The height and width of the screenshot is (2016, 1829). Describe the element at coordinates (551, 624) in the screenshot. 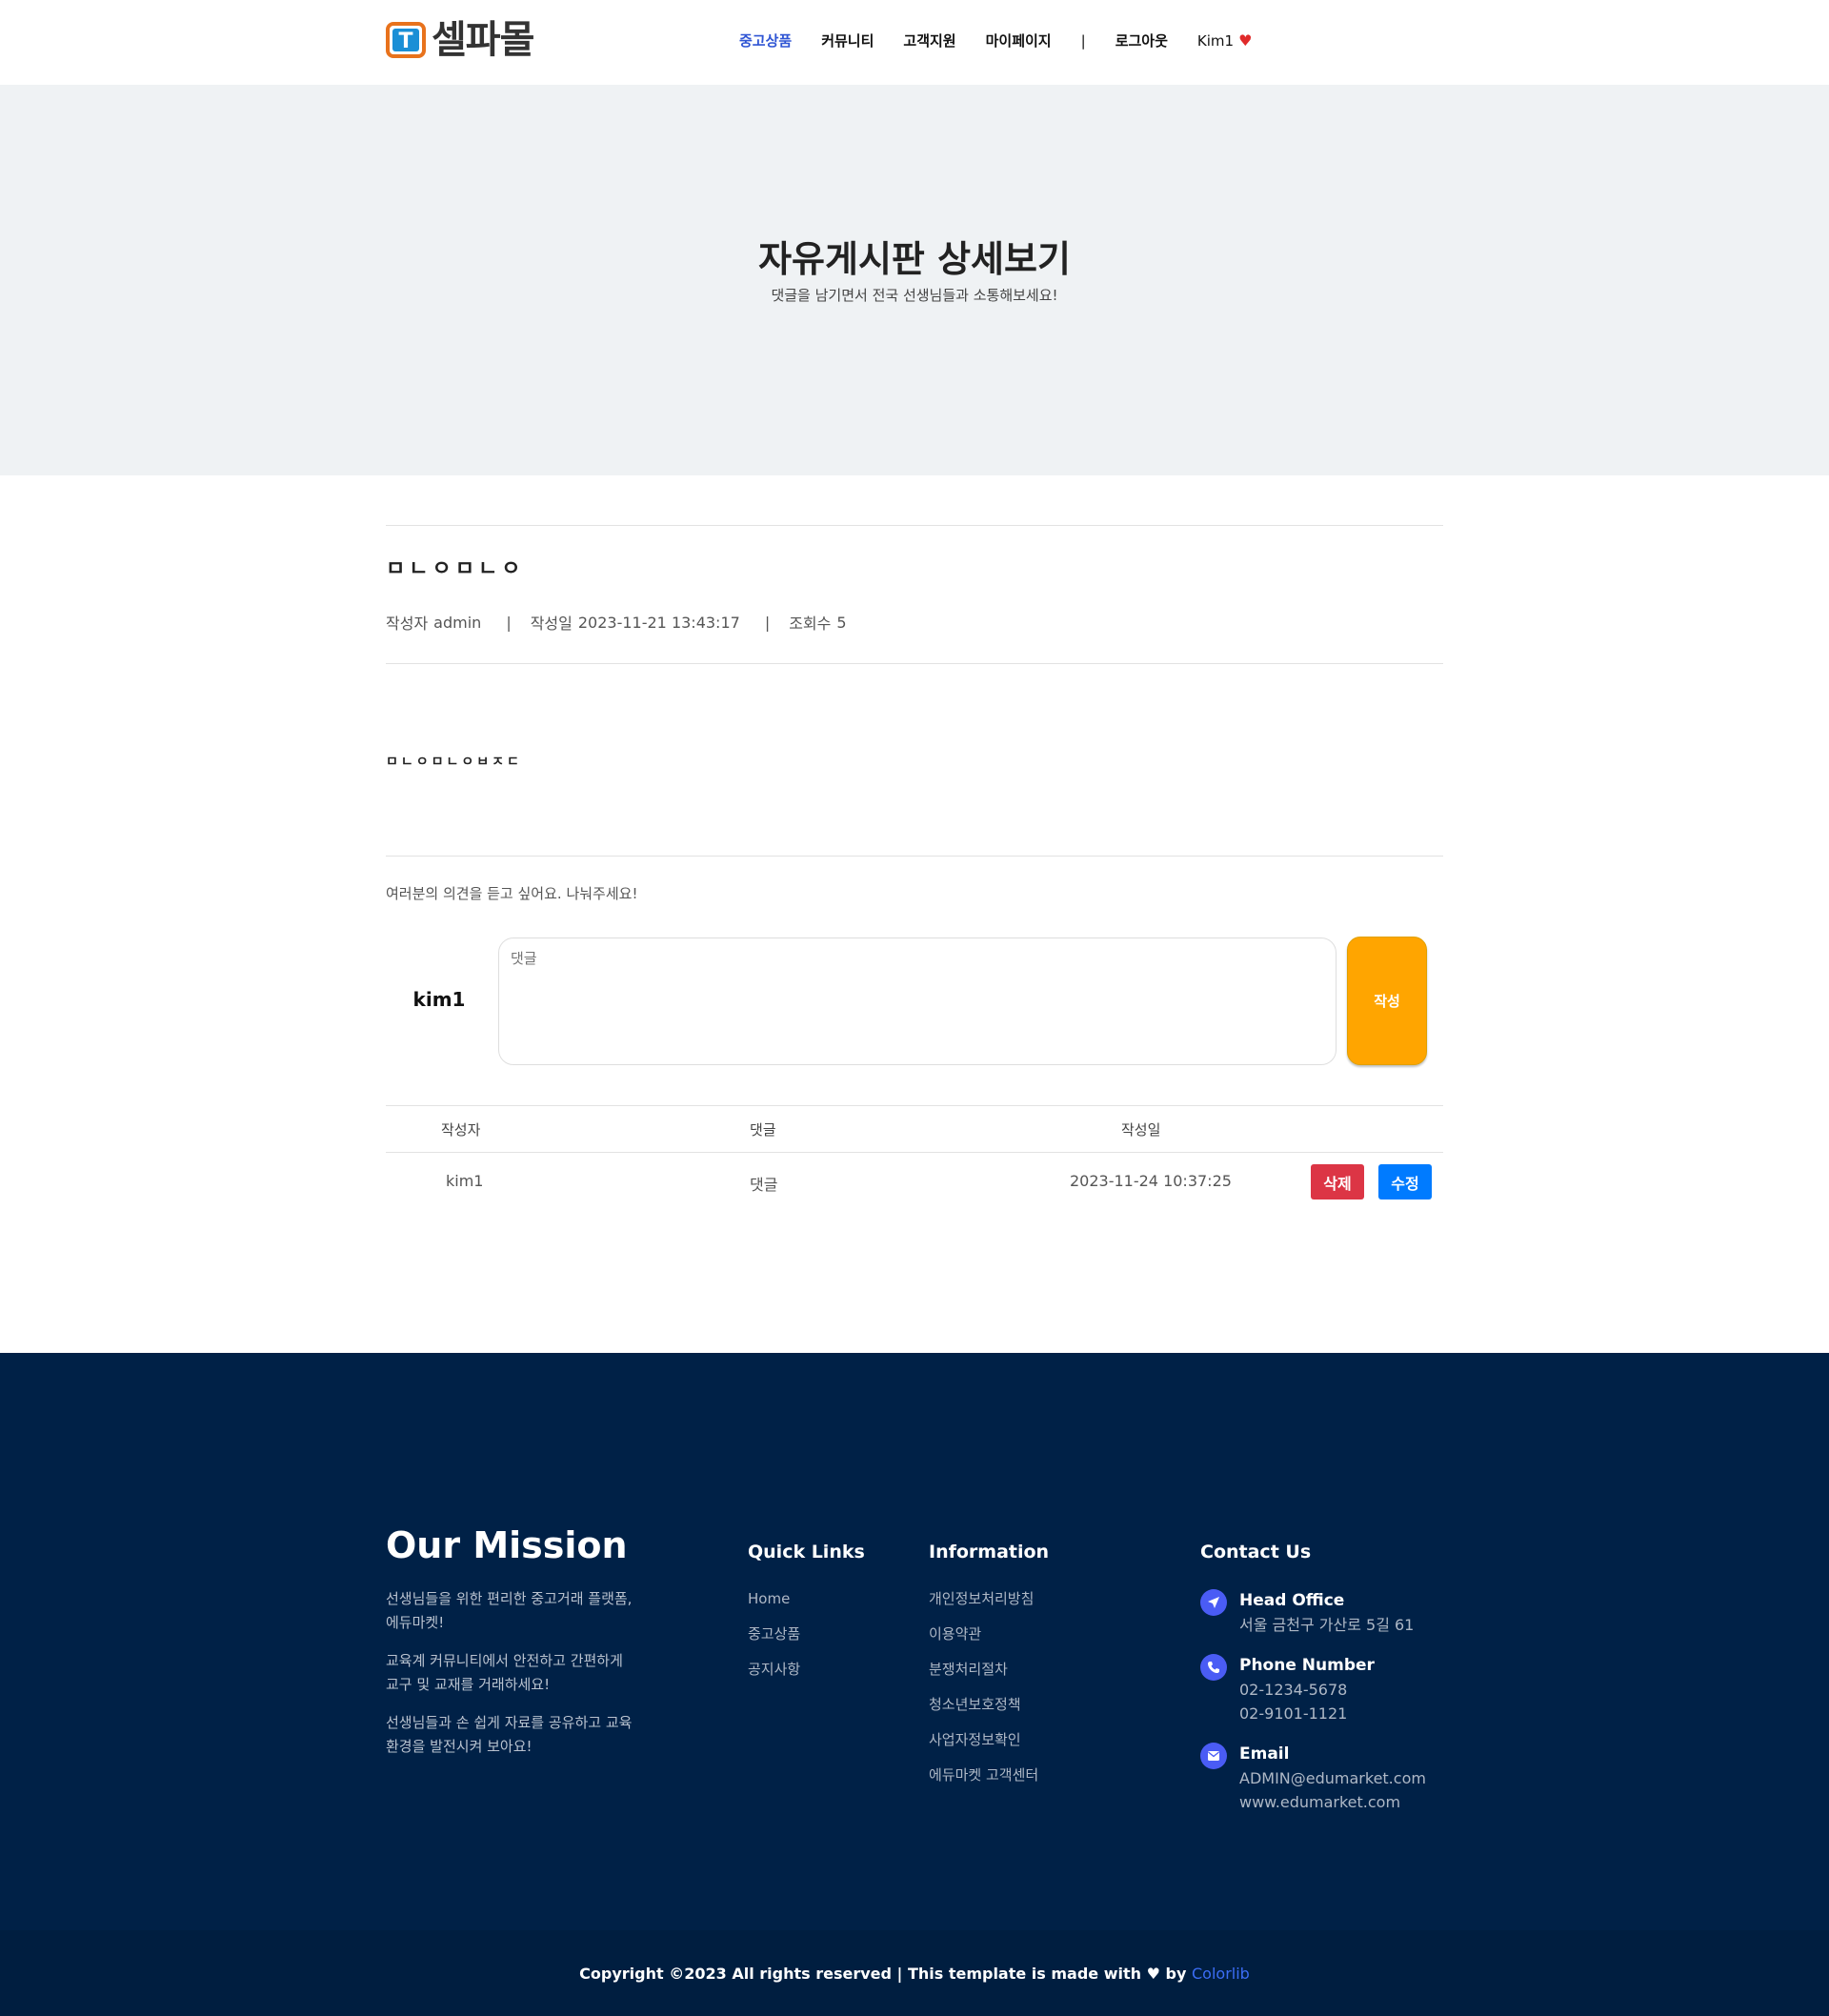

I see `date-label: 작성일` at that location.